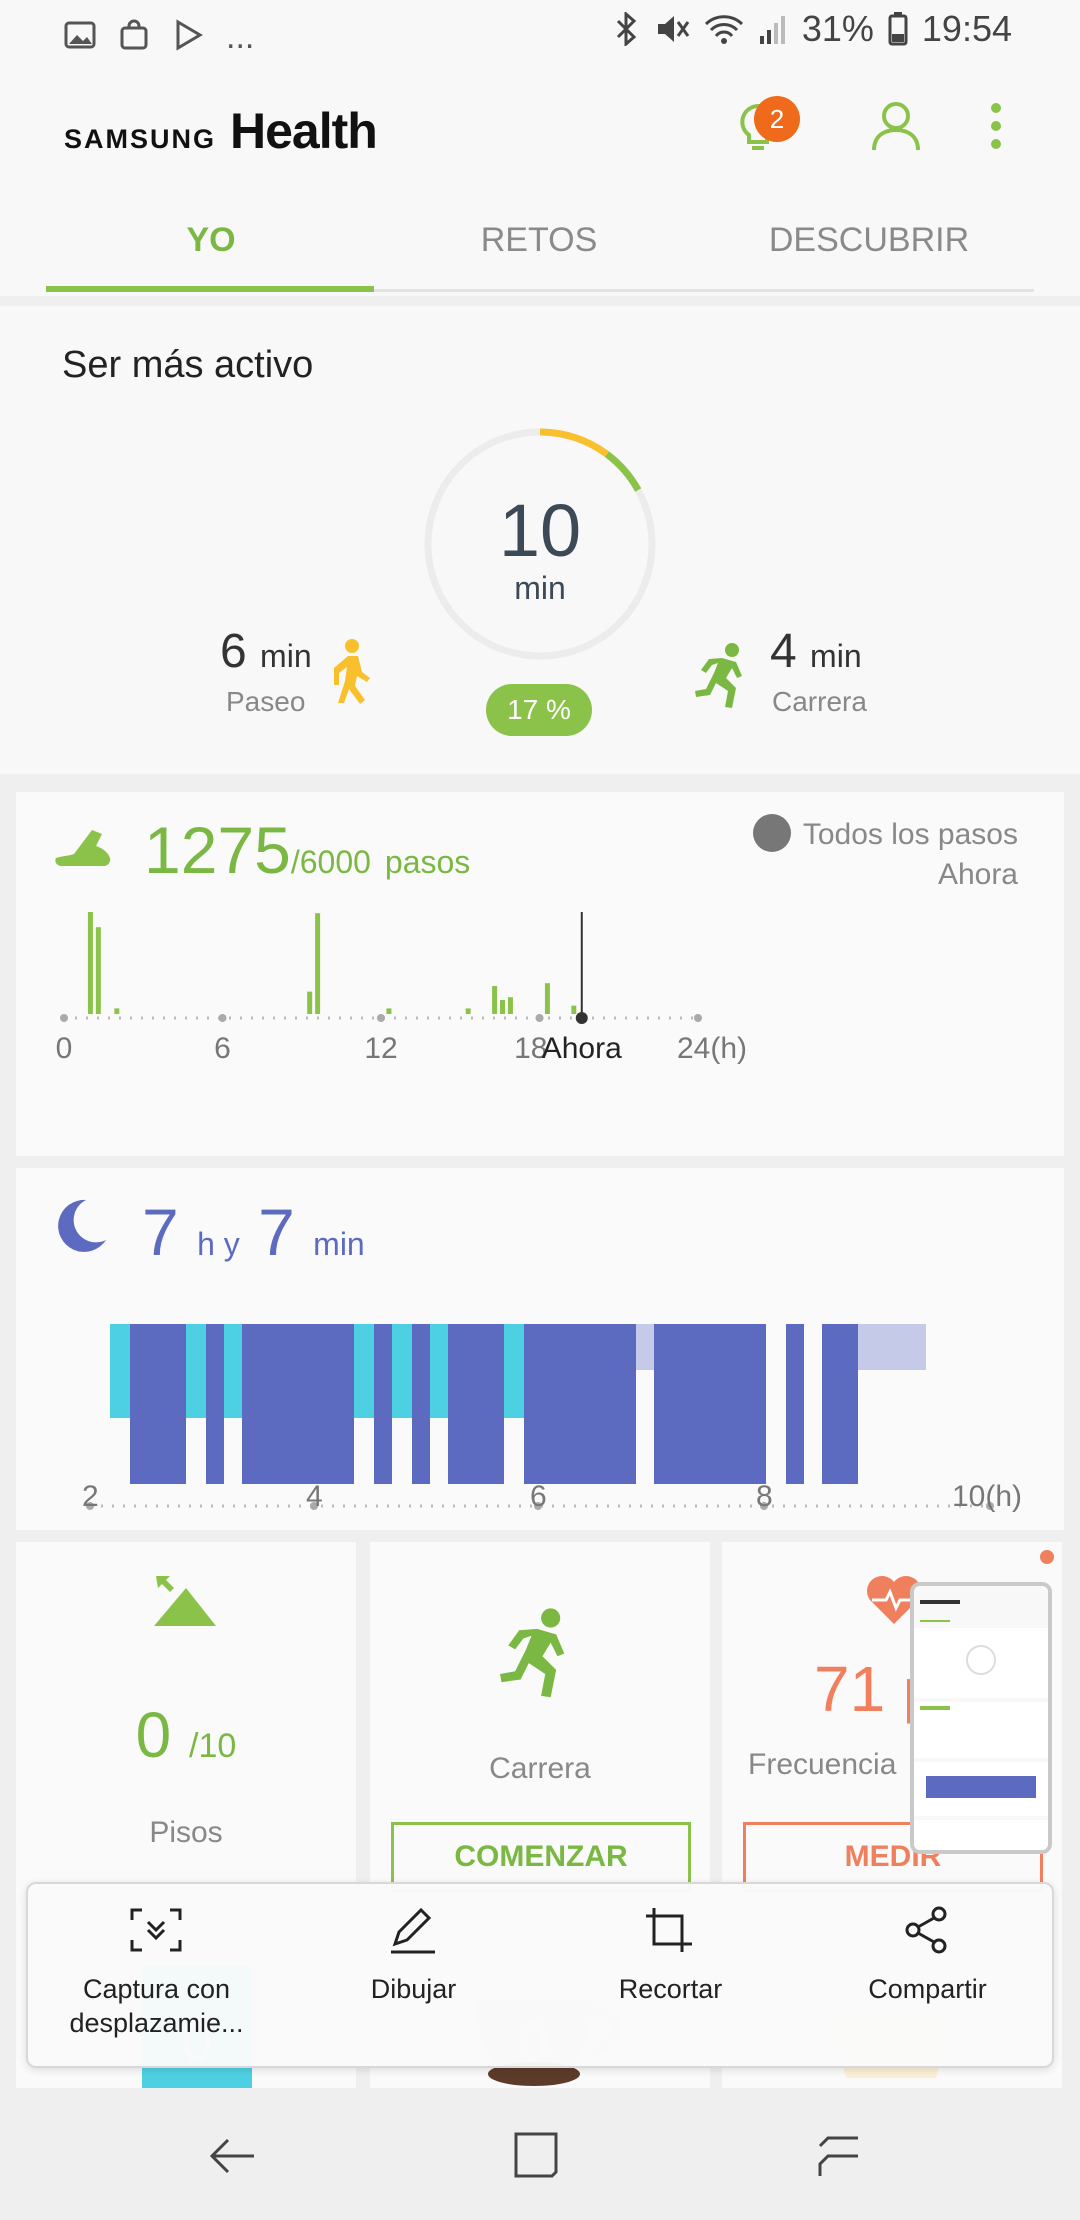 This screenshot has height=2220, width=1080. I want to click on clock: 19:54, so click(966, 28).